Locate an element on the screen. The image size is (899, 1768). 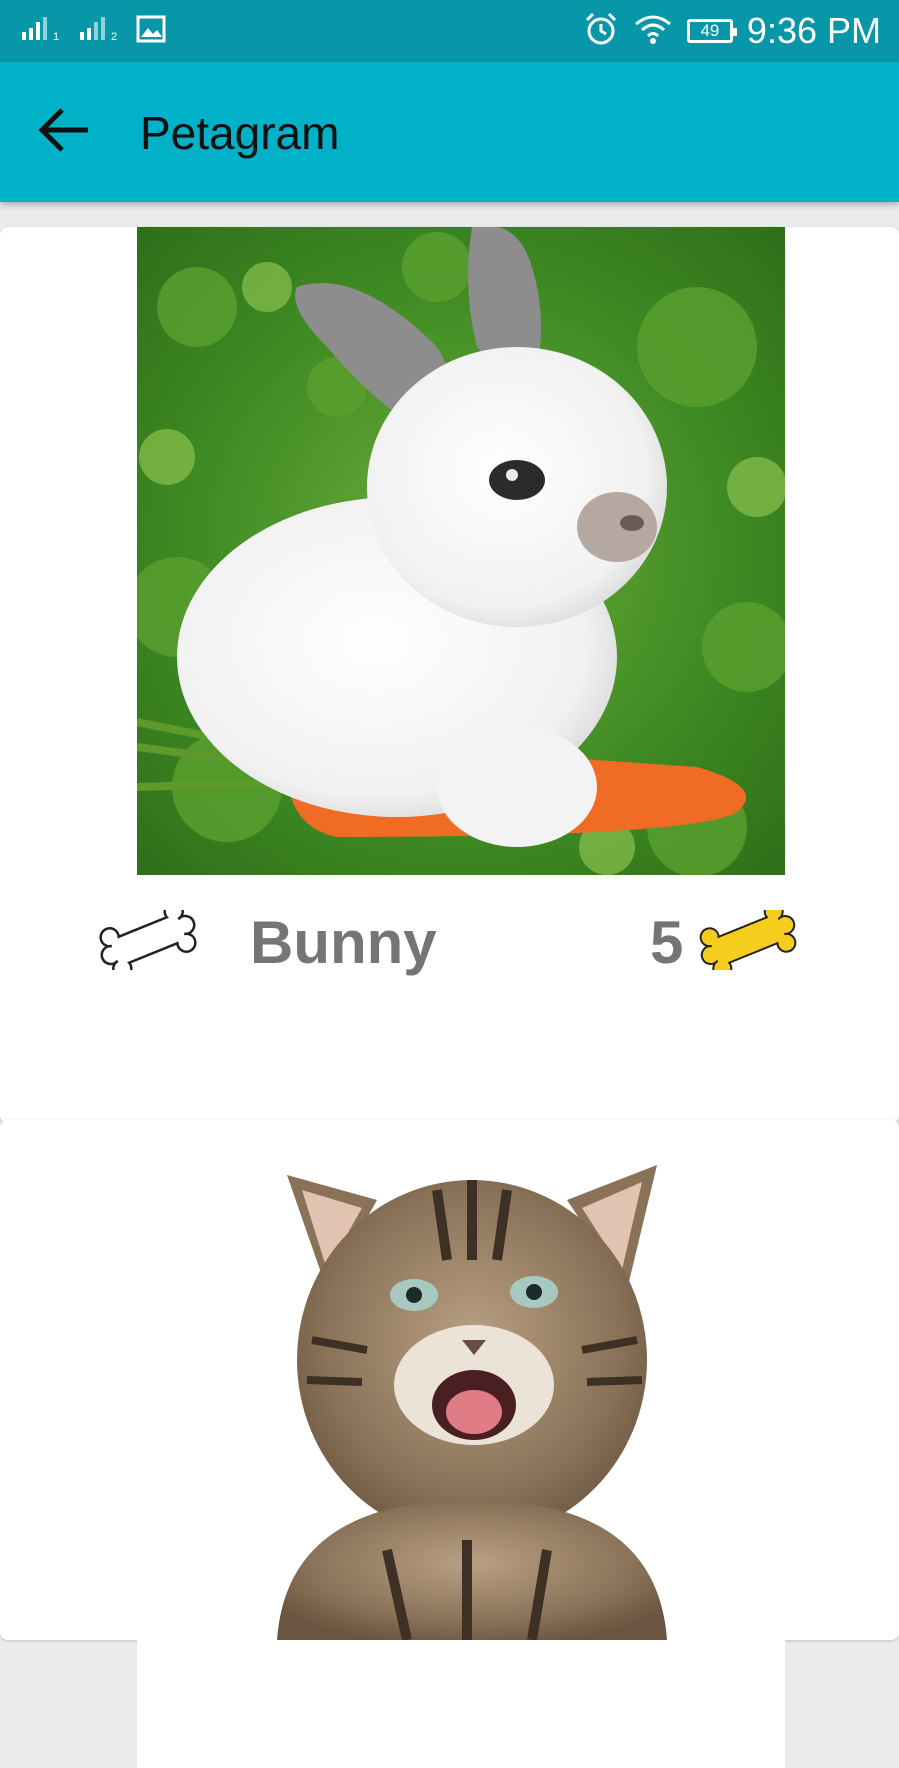
svg-text: 2 is located at coordinates (114, 36).